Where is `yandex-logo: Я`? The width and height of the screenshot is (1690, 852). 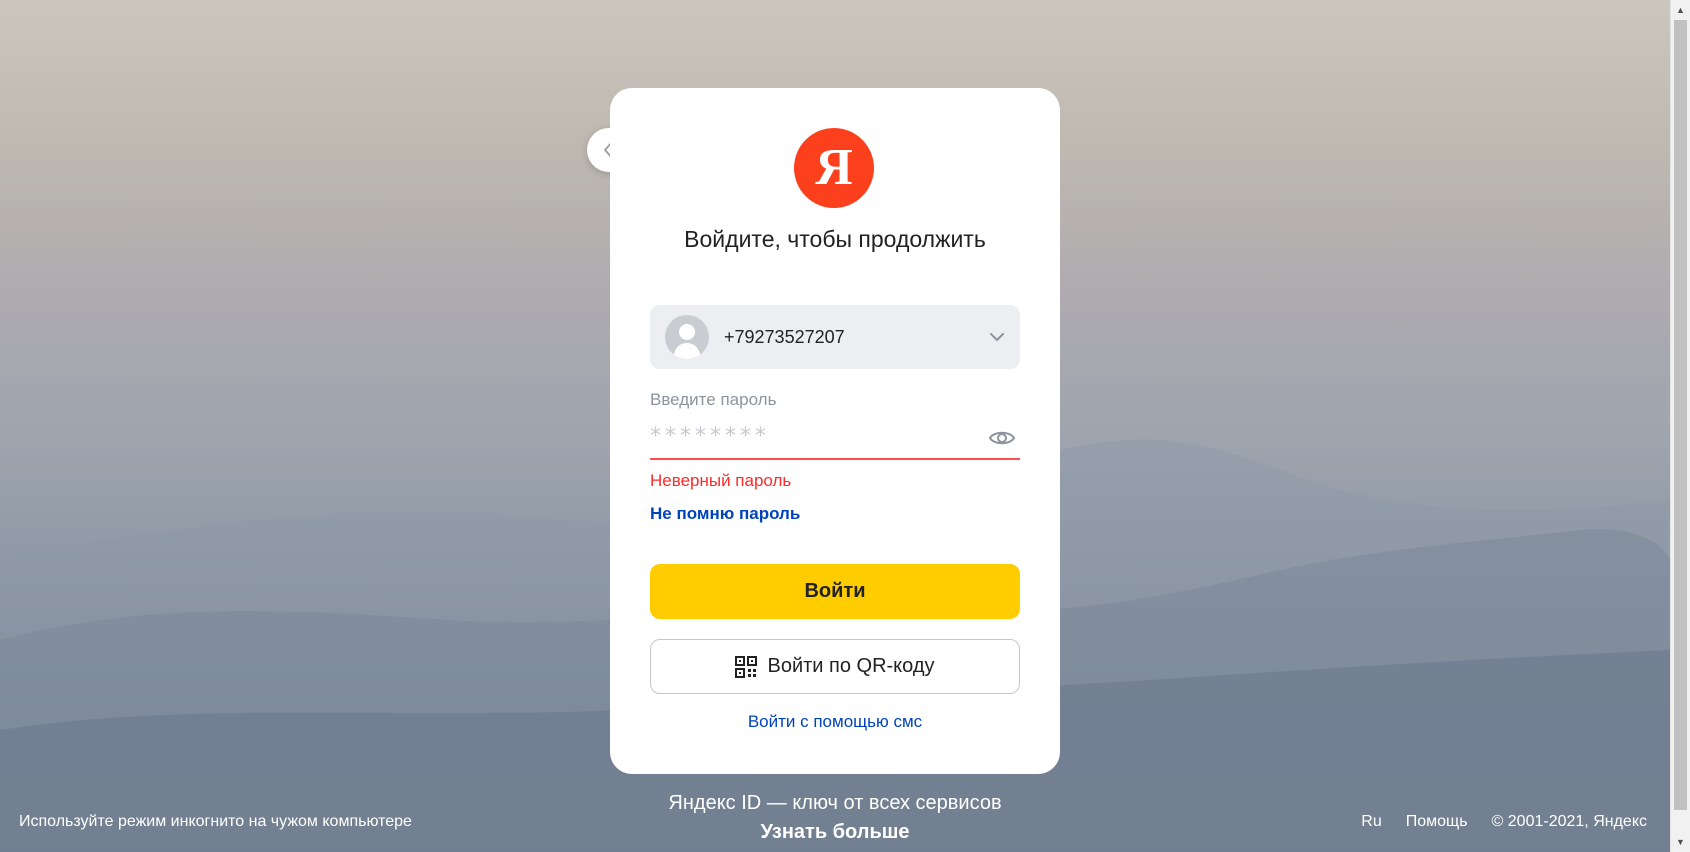
yandex-logo: Я is located at coordinates (834, 168).